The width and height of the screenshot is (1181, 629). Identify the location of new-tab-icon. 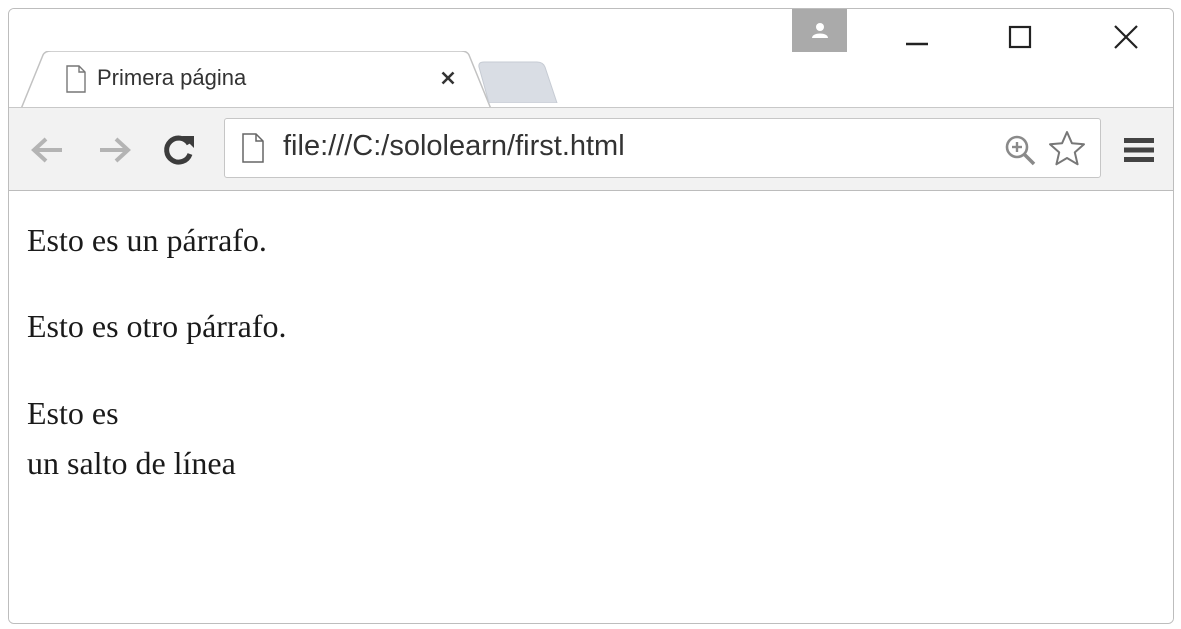
(518, 82).